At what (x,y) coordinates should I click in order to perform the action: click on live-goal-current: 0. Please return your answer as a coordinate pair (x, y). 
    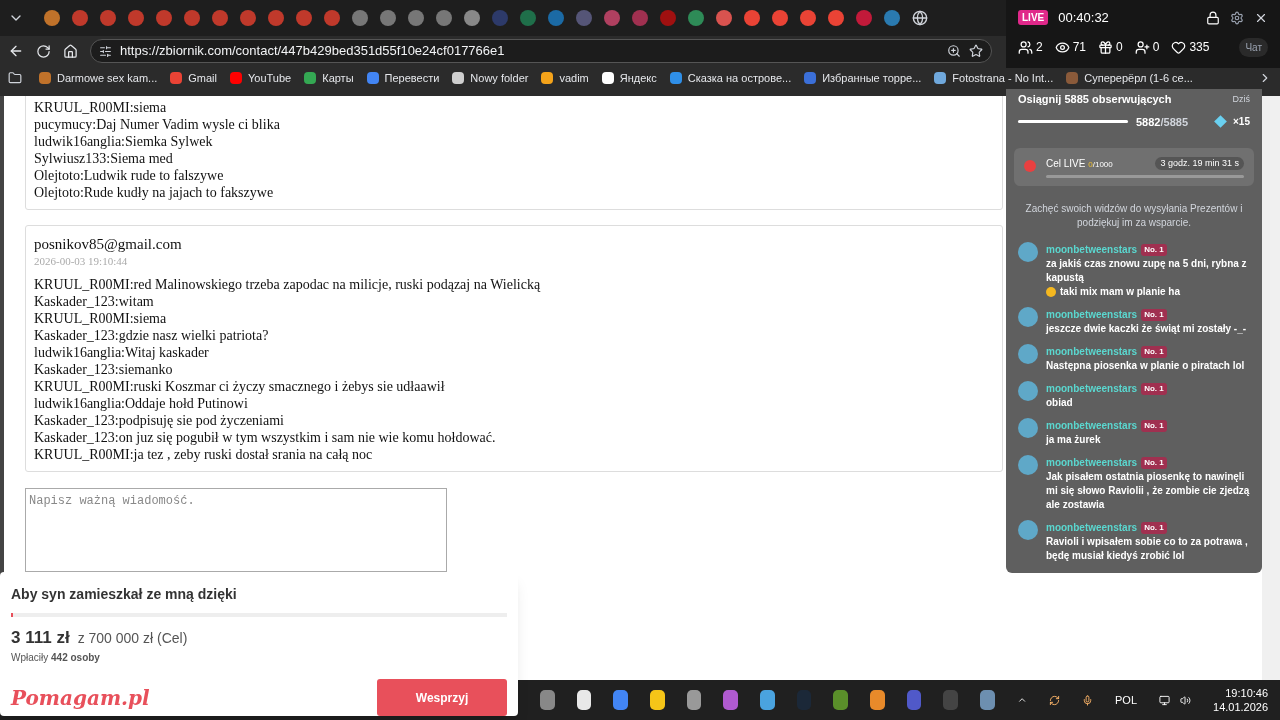
    Looking at the image, I should click on (1090, 164).